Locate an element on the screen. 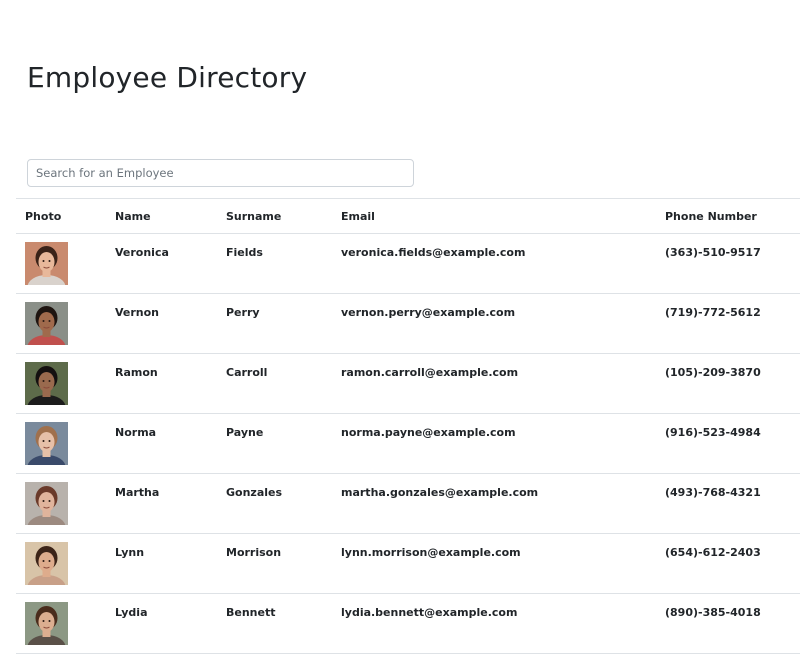  employee-phone: (493)-768-4321 is located at coordinates (713, 492).